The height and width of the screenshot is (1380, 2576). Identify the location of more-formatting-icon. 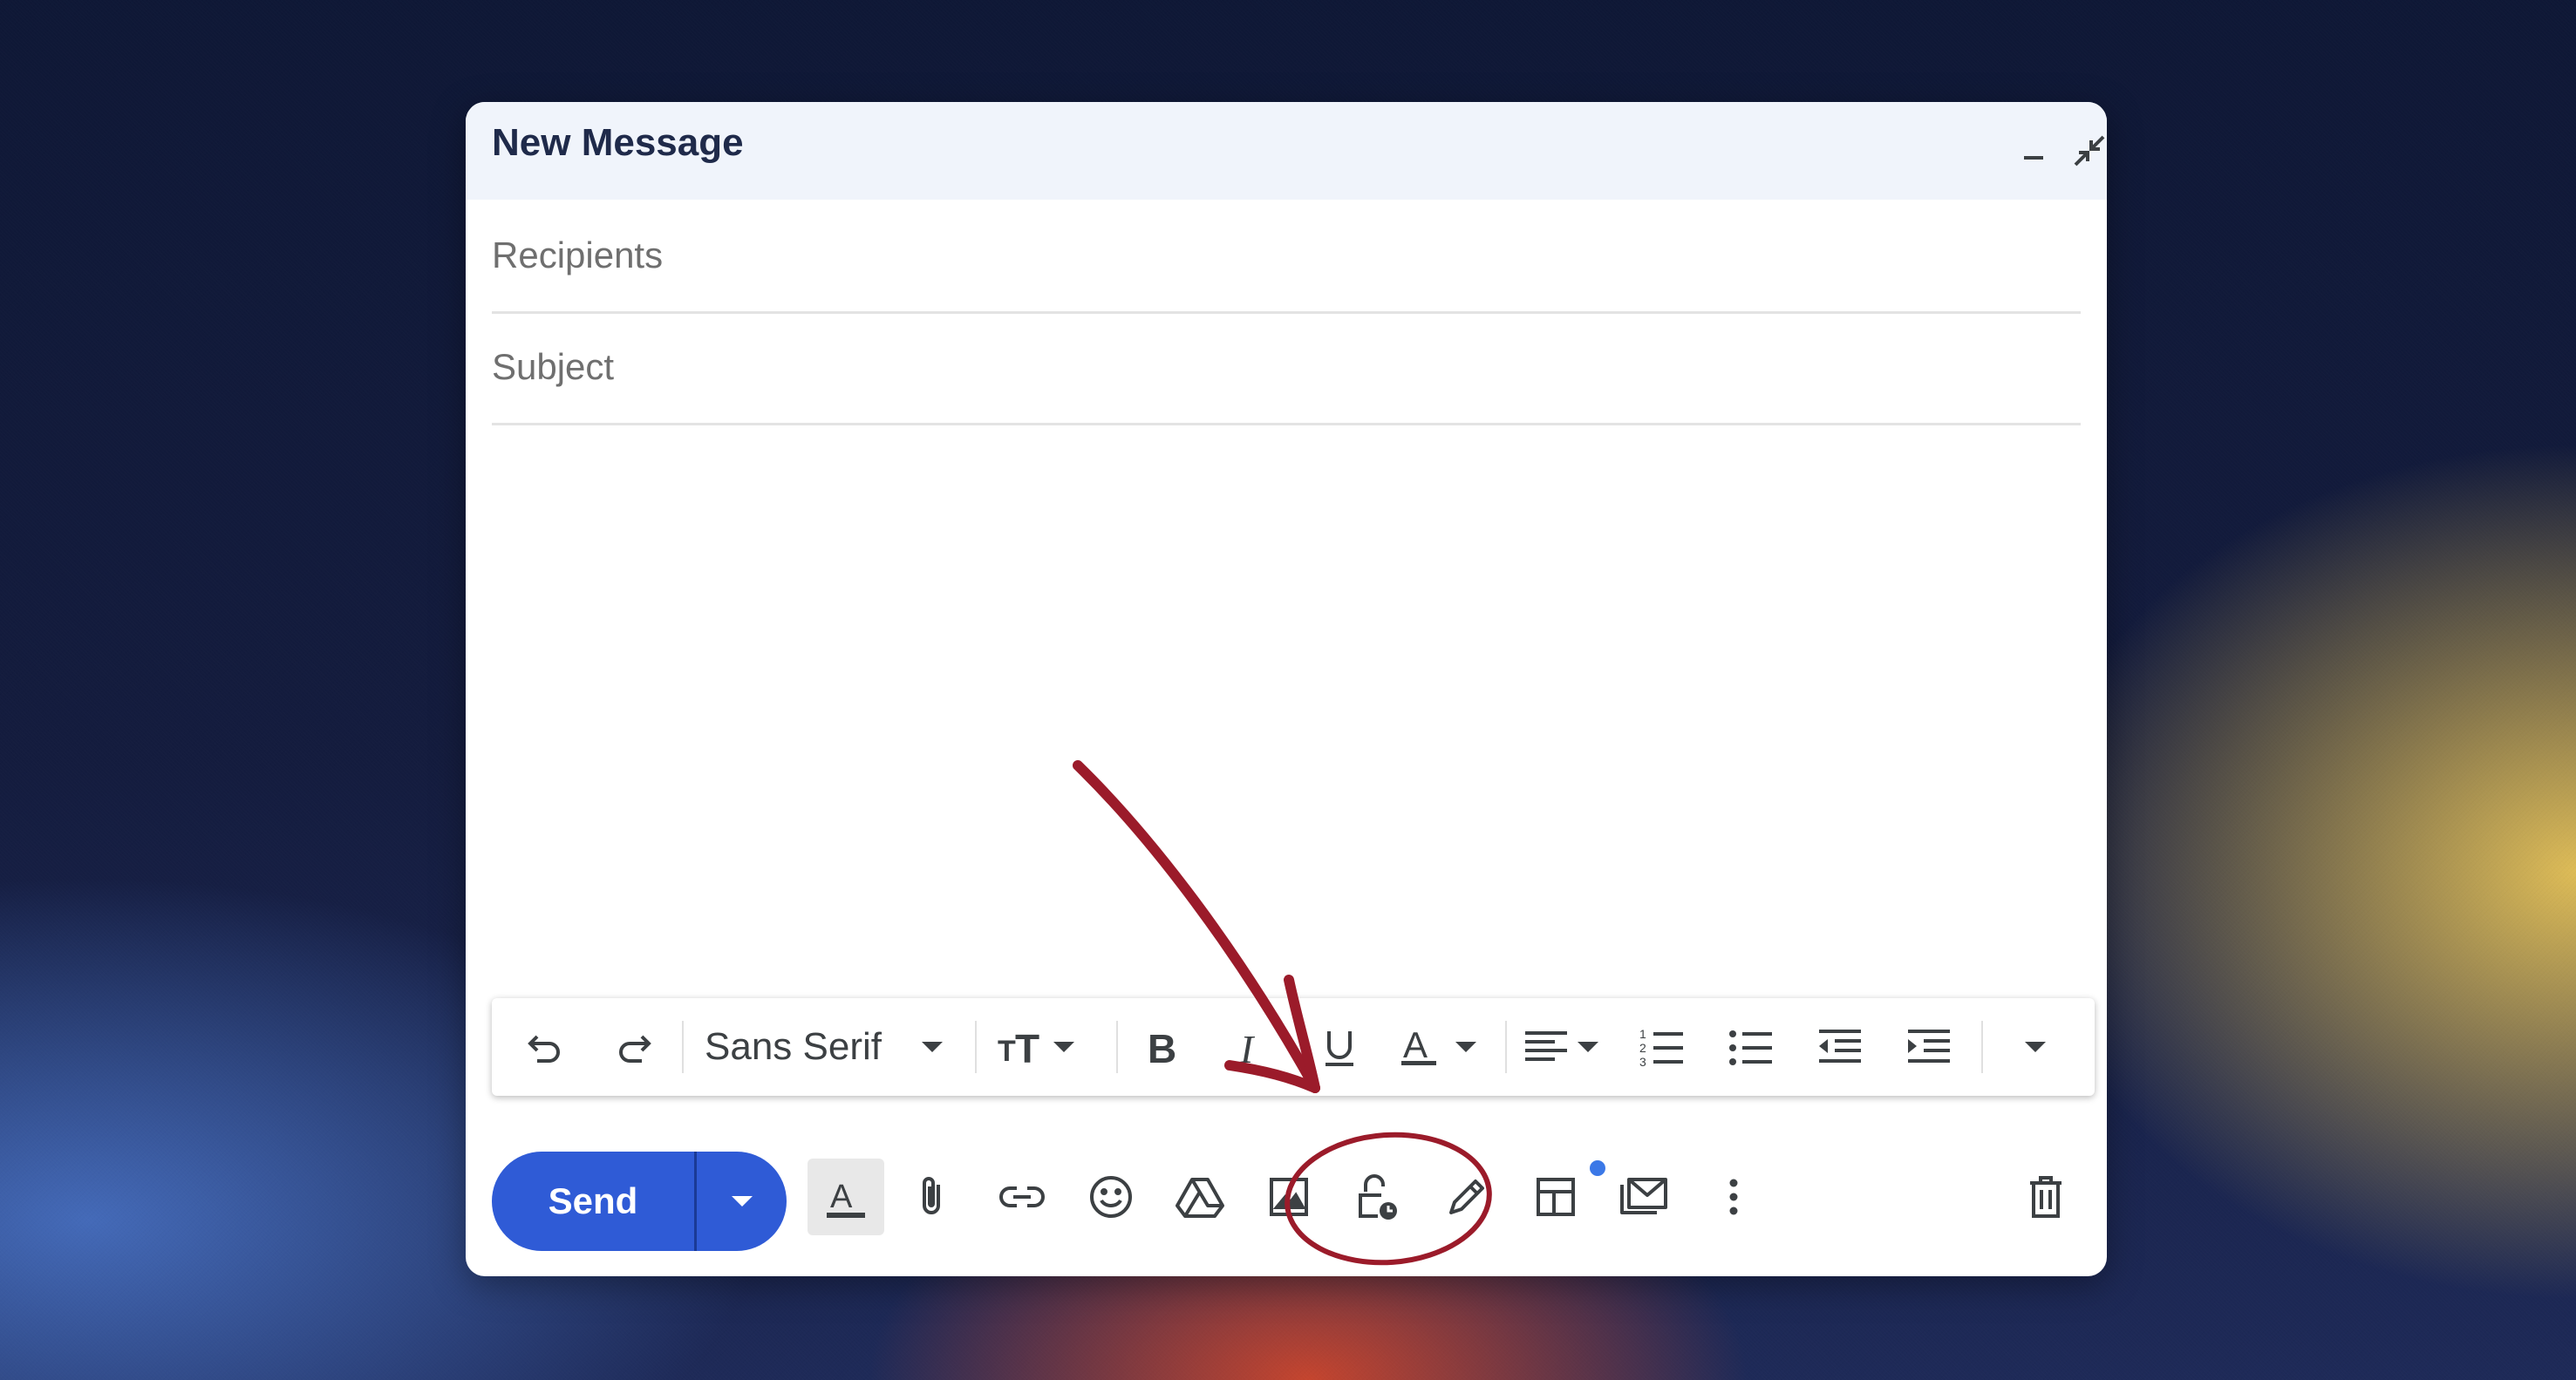
(2035, 1047).